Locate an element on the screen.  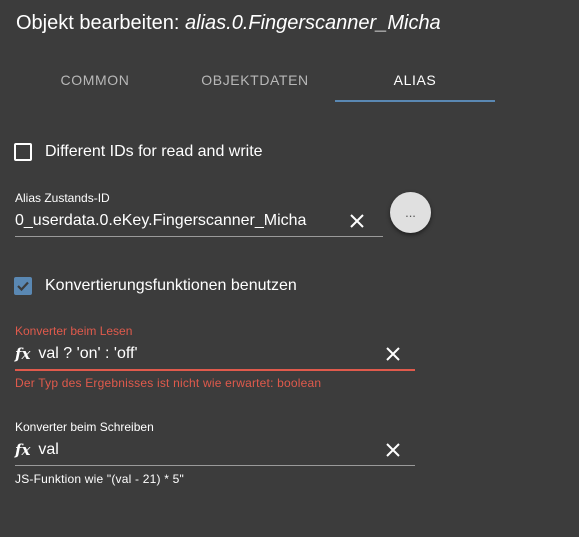
conversion-checkbox-row: Konvertierungsfunktionen benutzen is located at coordinates (155, 286).